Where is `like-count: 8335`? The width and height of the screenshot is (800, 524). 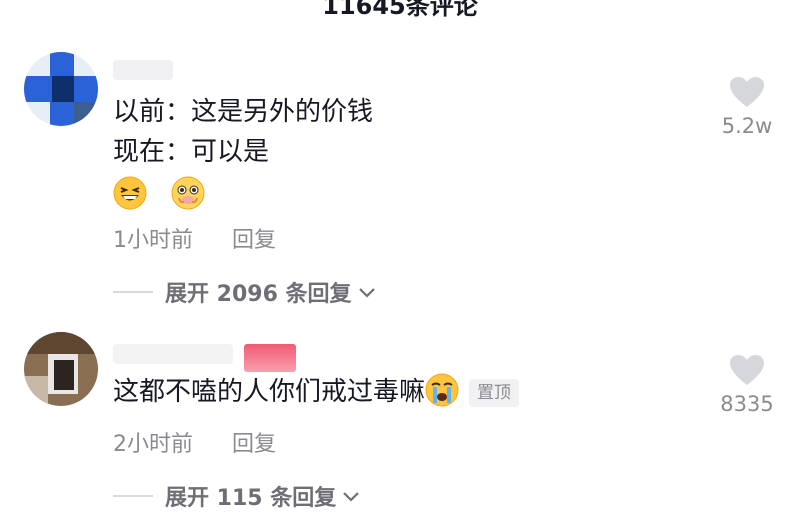 like-count: 8335 is located at coordinates (747, 404).